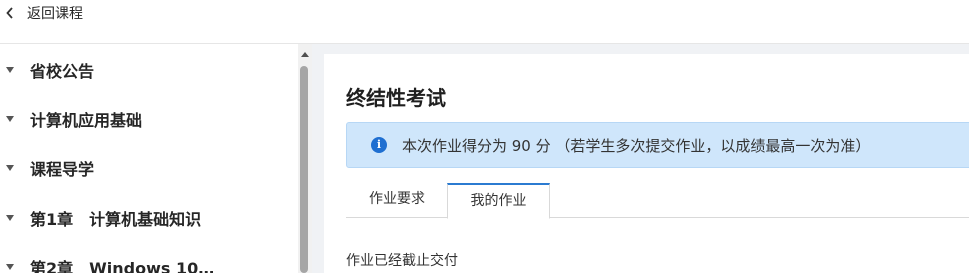 The width and height of the screenshot is (969, 273). What do you see at coordinates (62, 71) in the screenshot?
I see `sidebar-item-label: 省校公告` at bounding box center [62, 71].